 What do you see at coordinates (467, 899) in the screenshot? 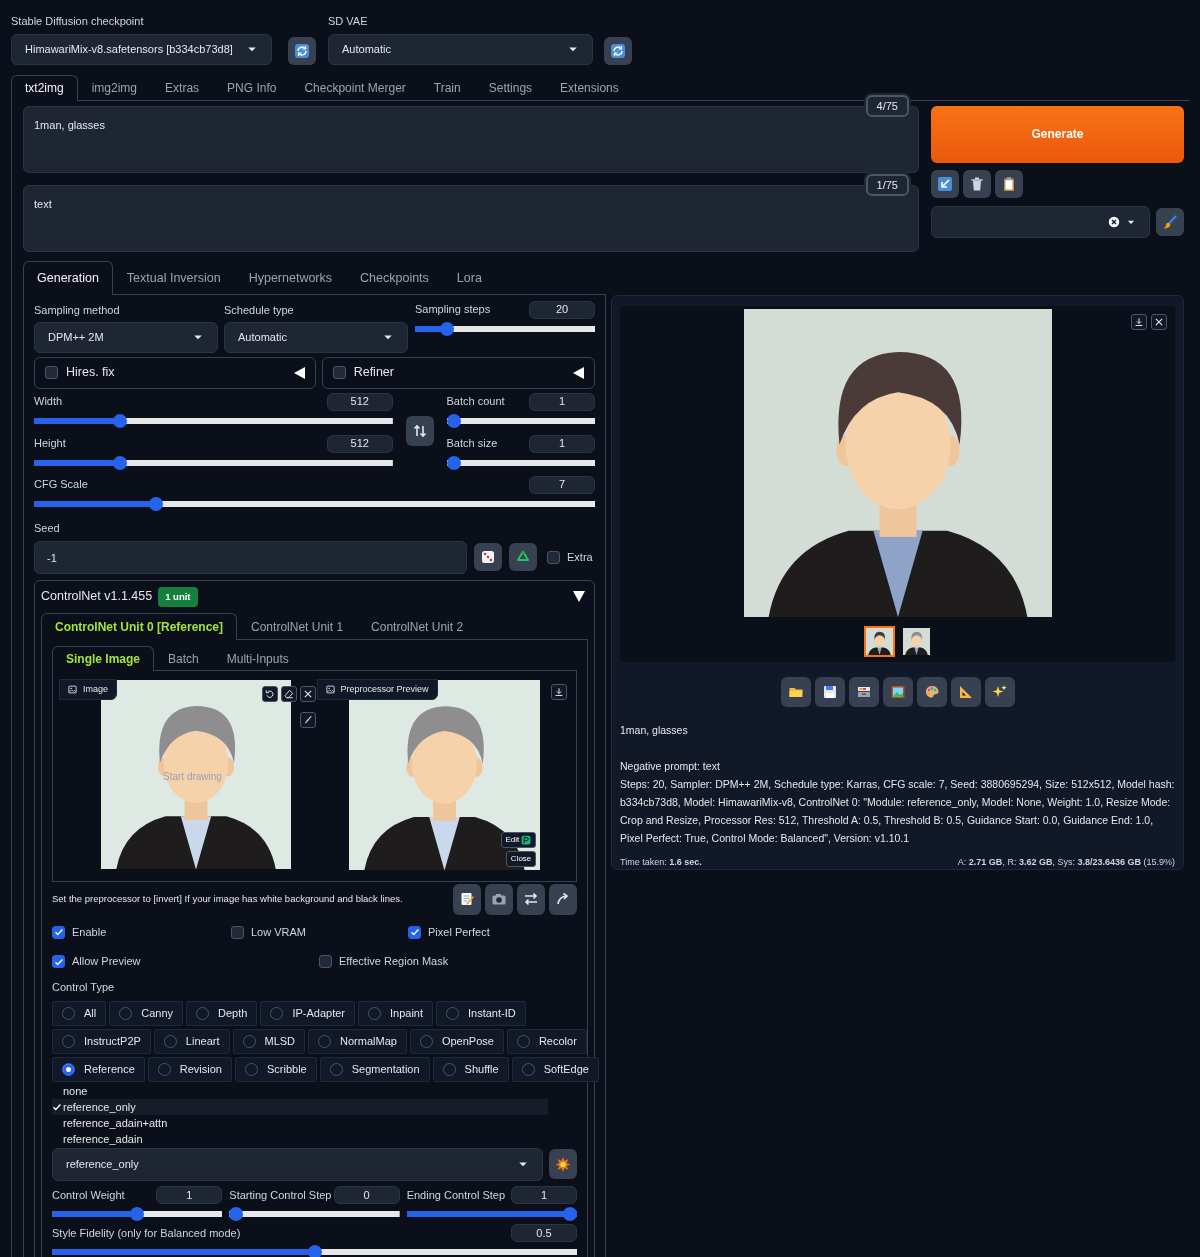
I see `edit-button` at bounding box center [467, 899].